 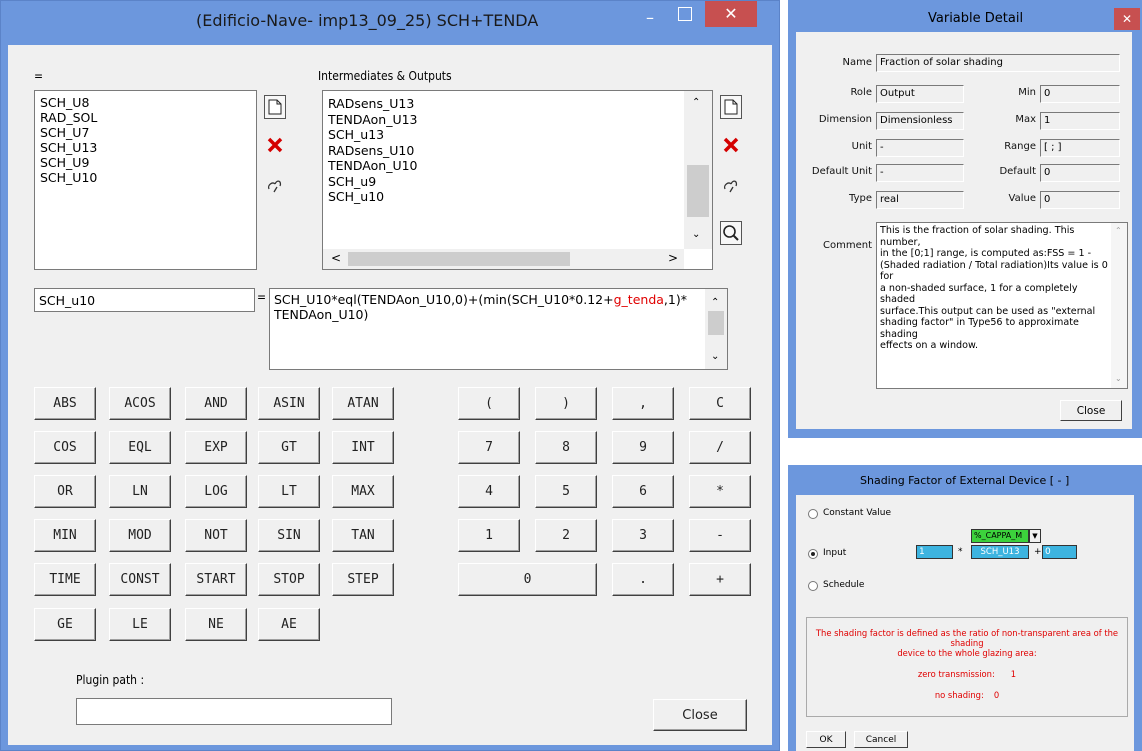 What do you see at coordinates (1091, 410) in the screenshot?
I see `vd-close-button: Close` at bounding box center [1091, 410].